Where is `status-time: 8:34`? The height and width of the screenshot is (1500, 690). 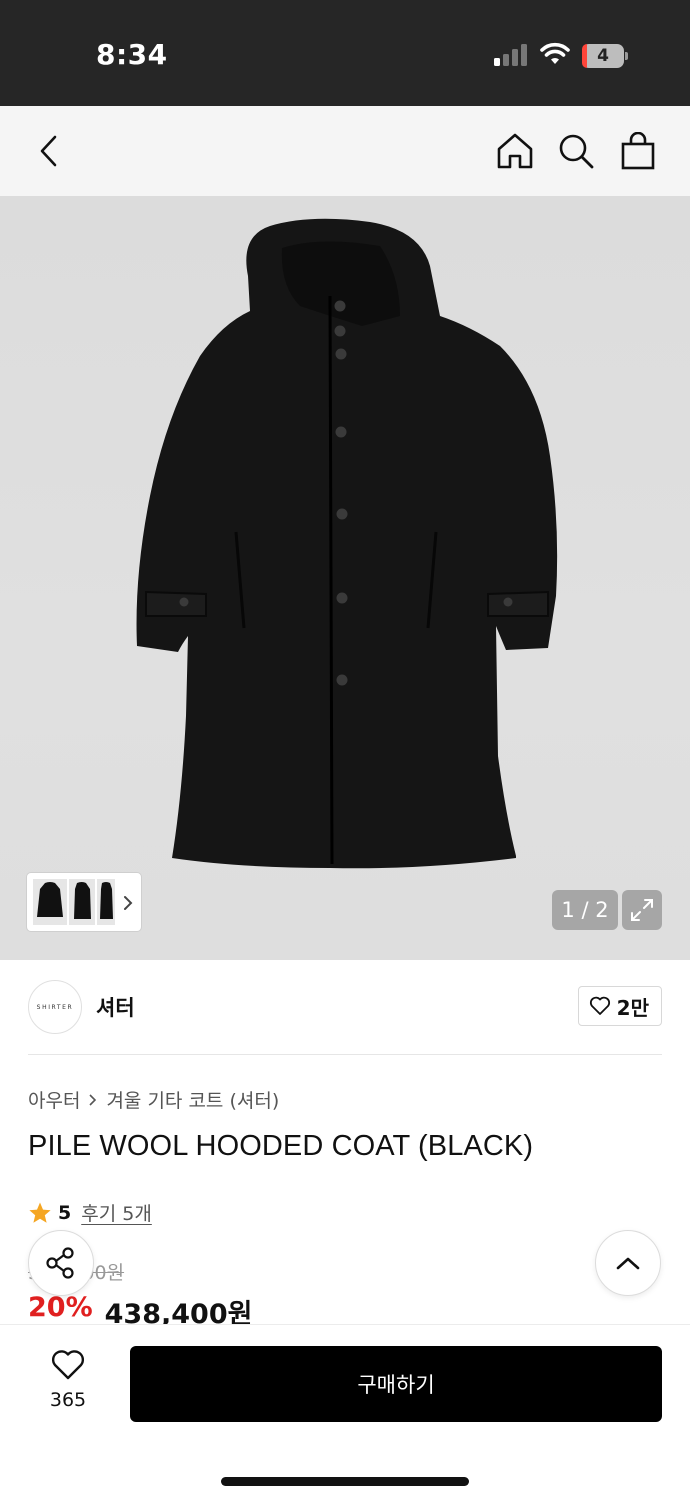
status-time: 8:34 is located at coordinates (132, 54).